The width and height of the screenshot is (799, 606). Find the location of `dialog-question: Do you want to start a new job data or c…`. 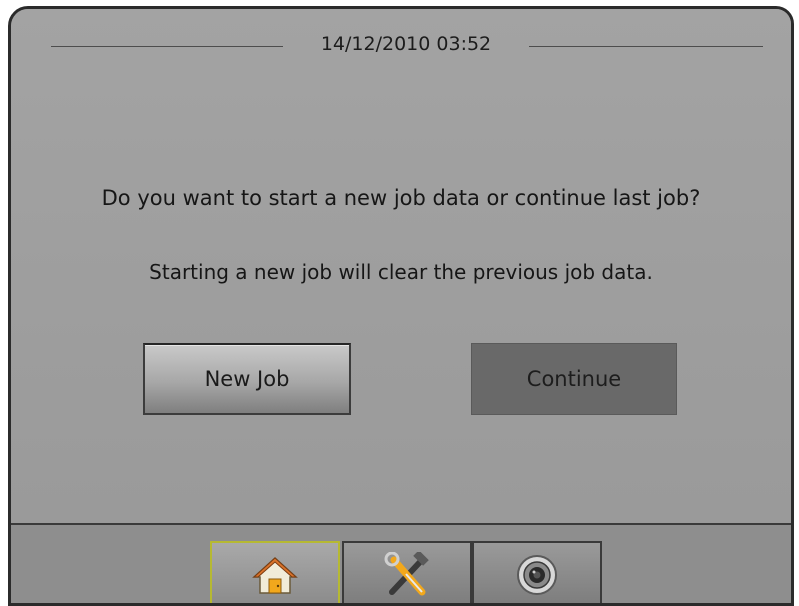

dialog-question: Do you want to start a new job data or c… is located at coordinates (401, 198).